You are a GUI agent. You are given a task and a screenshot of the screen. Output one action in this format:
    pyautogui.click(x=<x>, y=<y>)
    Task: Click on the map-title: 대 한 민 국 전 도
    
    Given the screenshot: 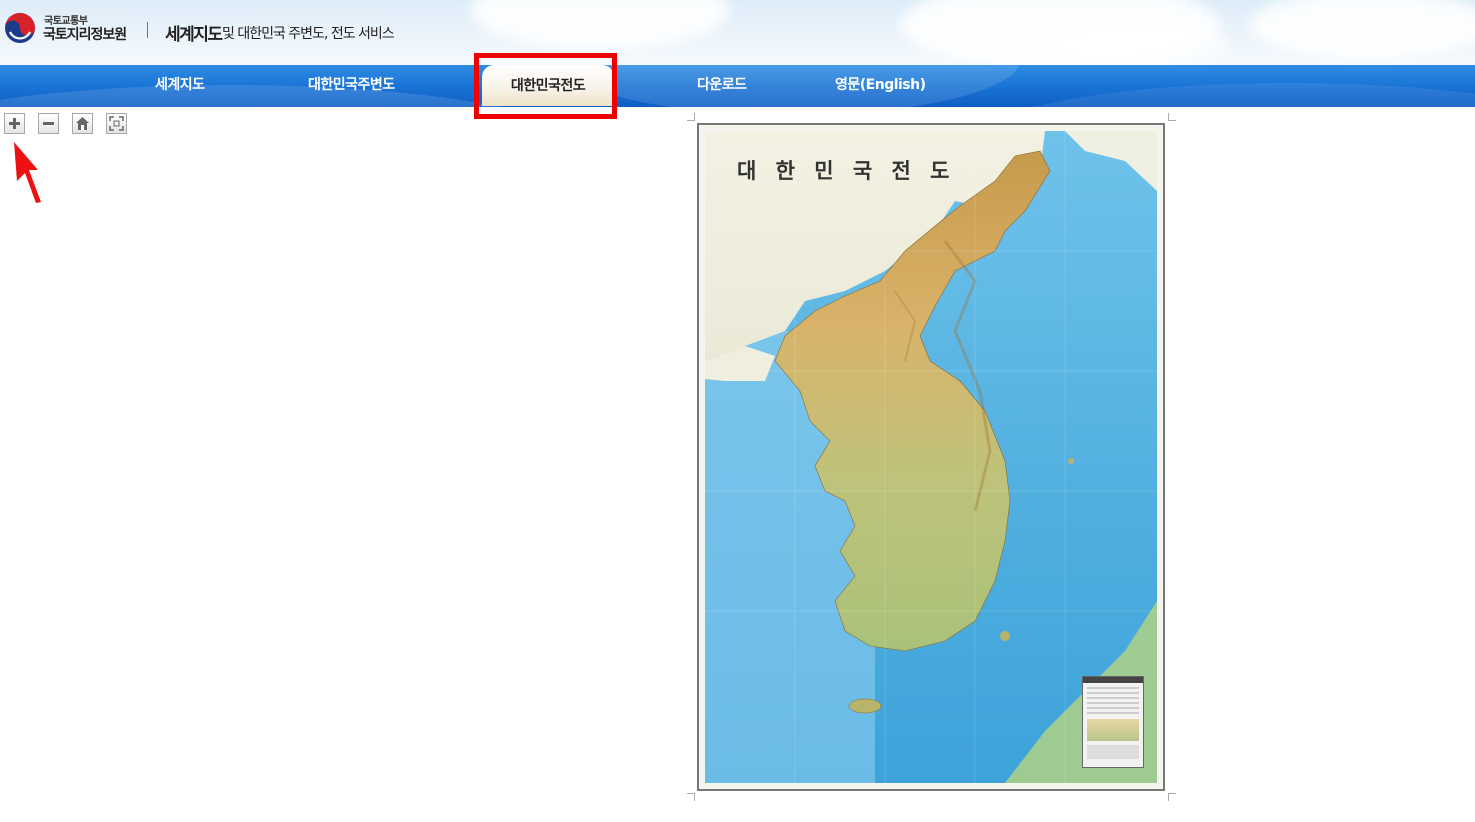 What is the action you would take?
    pyautogui.click(x=846, y=171)
    